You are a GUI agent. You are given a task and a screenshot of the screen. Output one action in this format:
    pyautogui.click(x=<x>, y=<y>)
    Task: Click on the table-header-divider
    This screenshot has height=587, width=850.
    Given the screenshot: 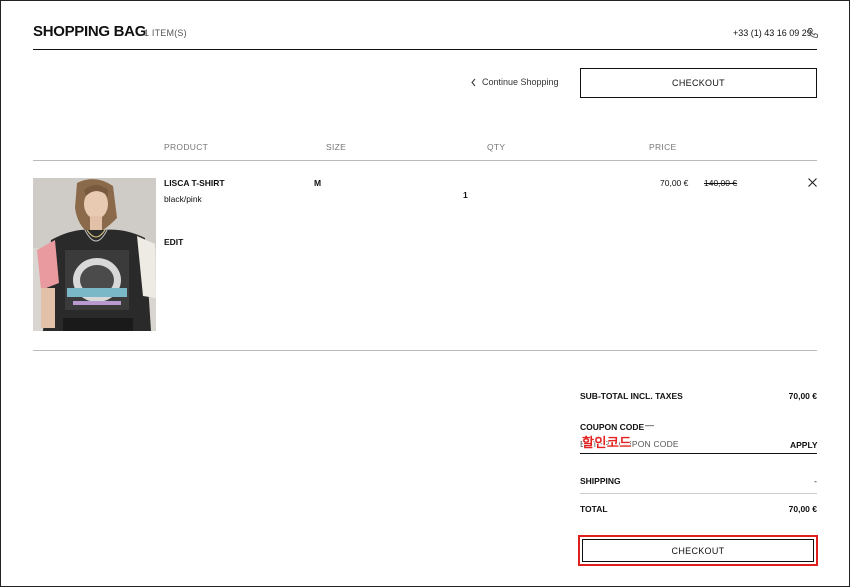 What is the action you would take?
    pyautogui.click(x=425, y=160)
    